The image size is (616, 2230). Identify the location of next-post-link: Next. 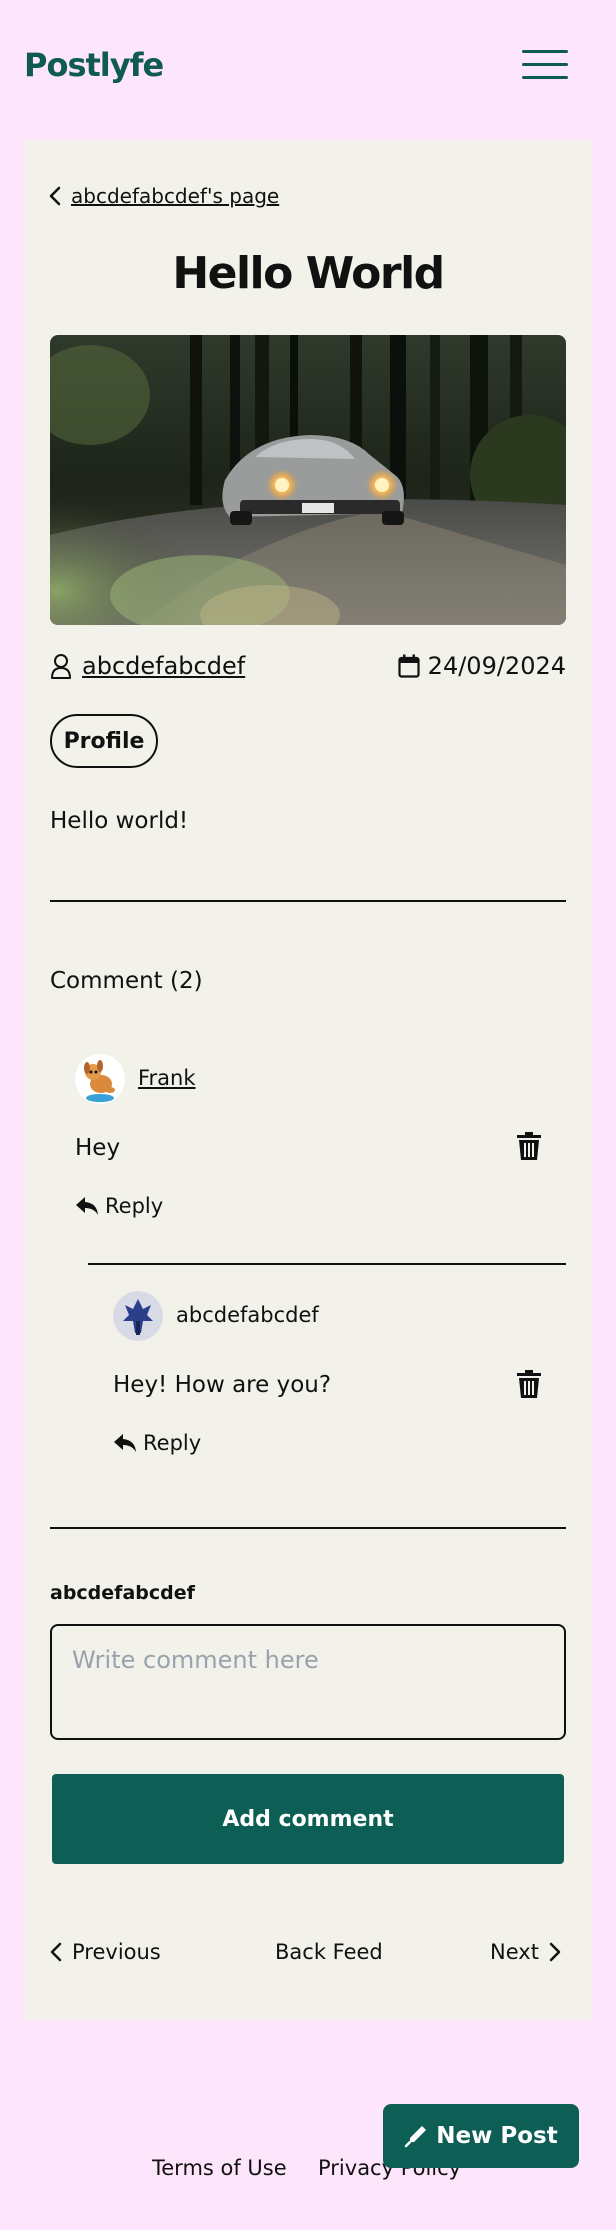
(525, 1952).